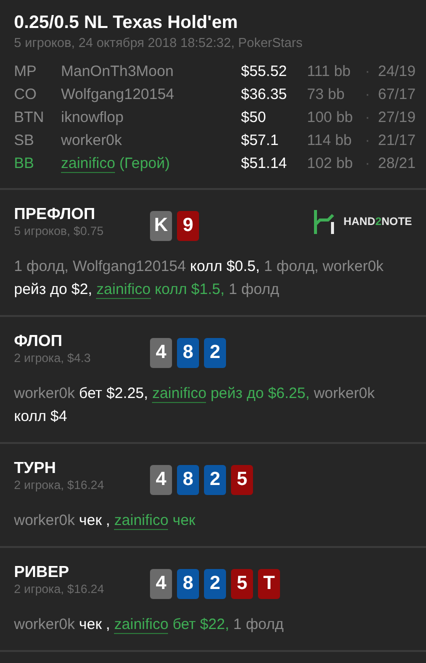 The width and height of the screenshot is (426, 663). I want to click on street-name: ТУРН, so click(35, 469).